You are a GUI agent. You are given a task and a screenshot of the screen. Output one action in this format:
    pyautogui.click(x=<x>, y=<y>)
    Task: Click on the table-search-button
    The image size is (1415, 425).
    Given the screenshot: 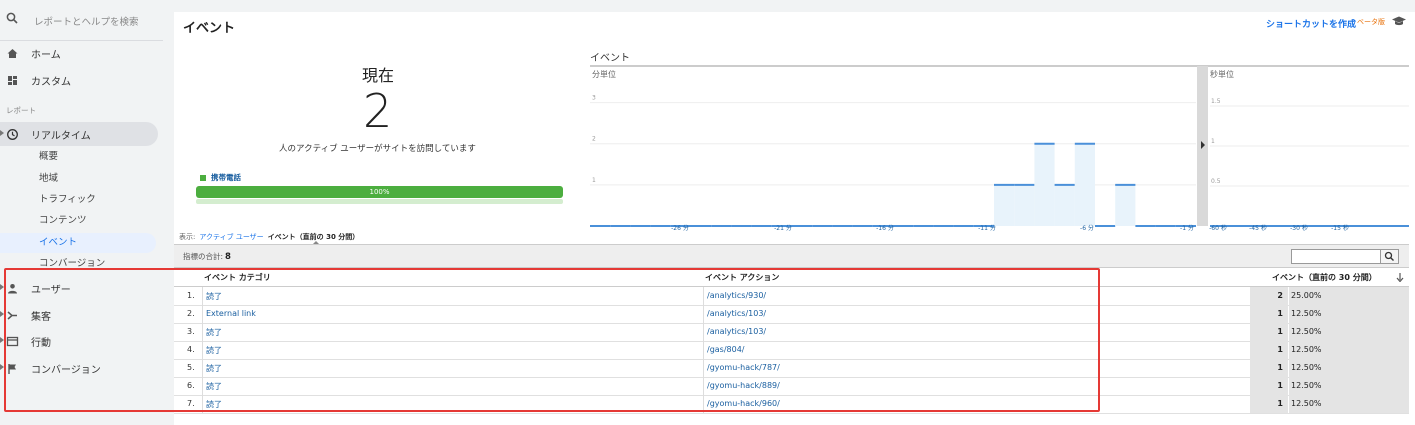 What is the action you would take?
    pyautogui.click(x=1389, y=256)
    